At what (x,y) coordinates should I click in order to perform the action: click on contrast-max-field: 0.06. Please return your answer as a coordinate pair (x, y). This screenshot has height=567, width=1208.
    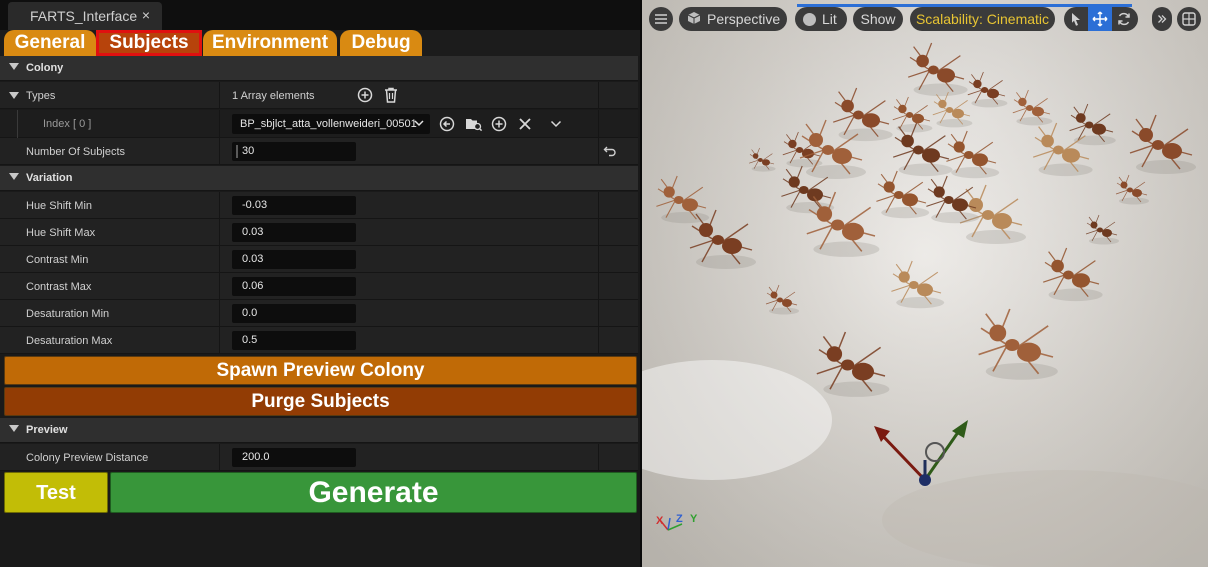
    Looking at the image, I should click on (294, 286).